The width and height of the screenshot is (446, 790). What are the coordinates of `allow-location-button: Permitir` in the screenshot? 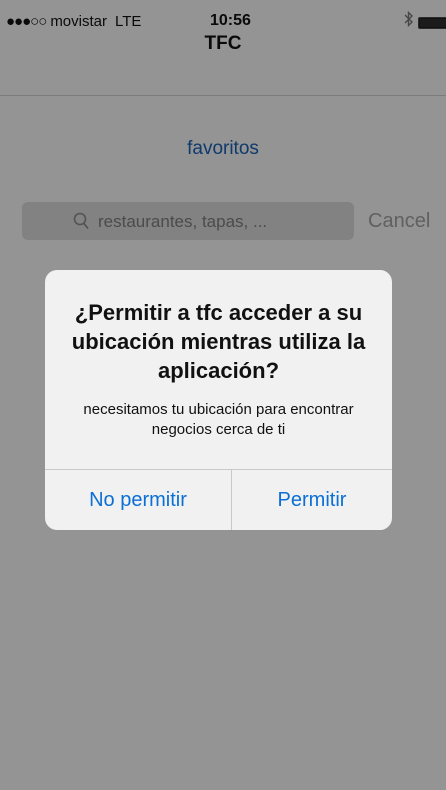 It's located at (312, 500).